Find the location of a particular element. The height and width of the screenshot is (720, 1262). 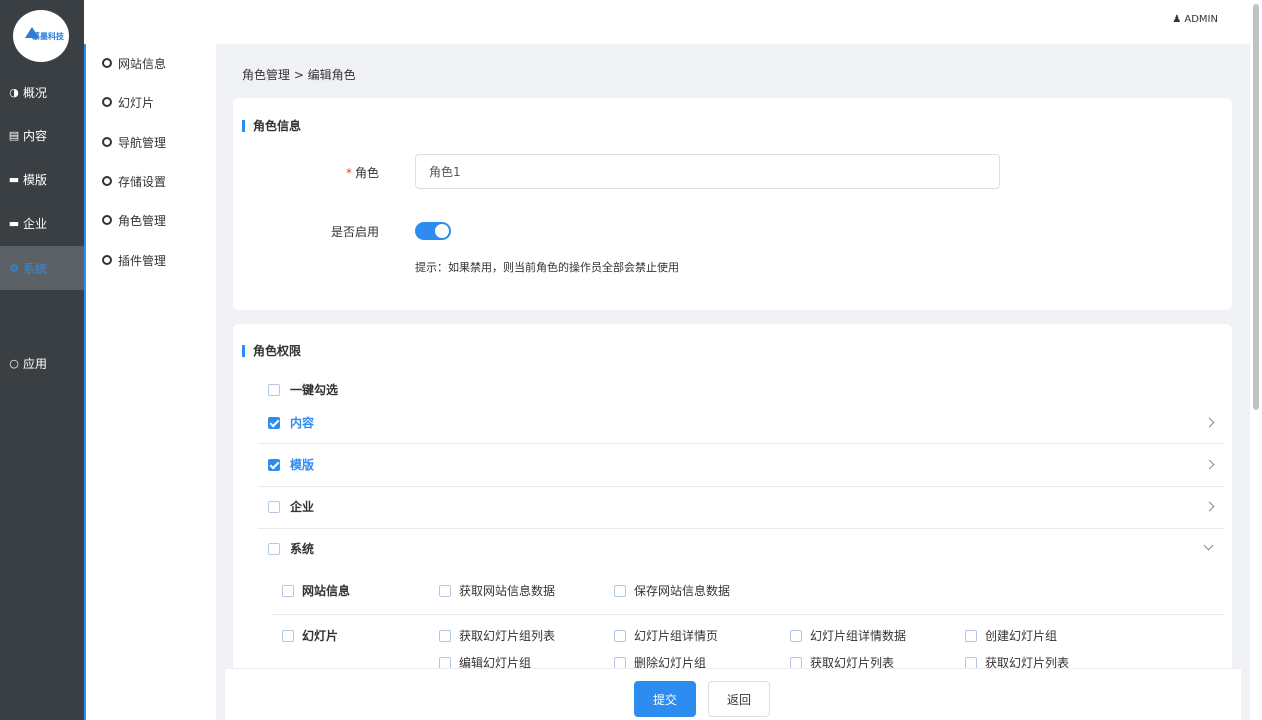

perm-group-enterprise: 企业 is located at coordinates (291, 506).